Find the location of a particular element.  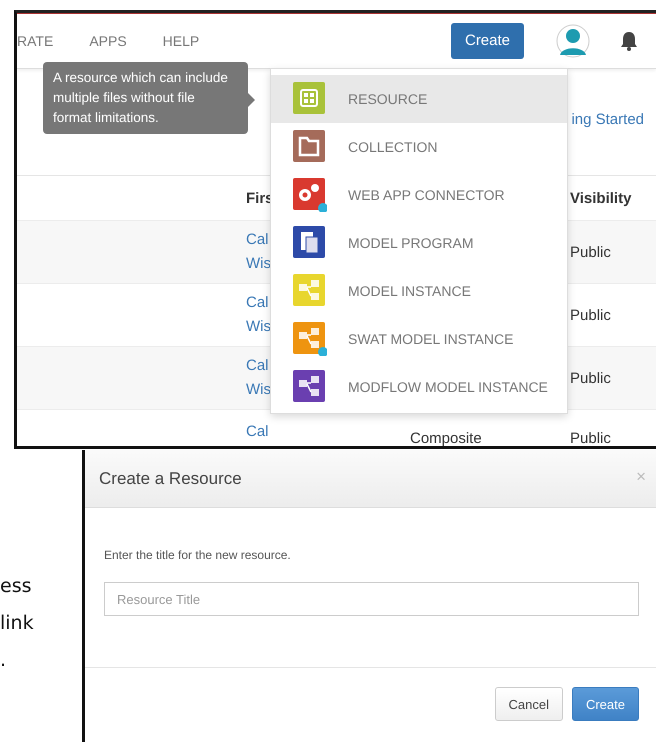

dialog-prompt: Enter the title for the new resource. is located at coordinates (198, 555).